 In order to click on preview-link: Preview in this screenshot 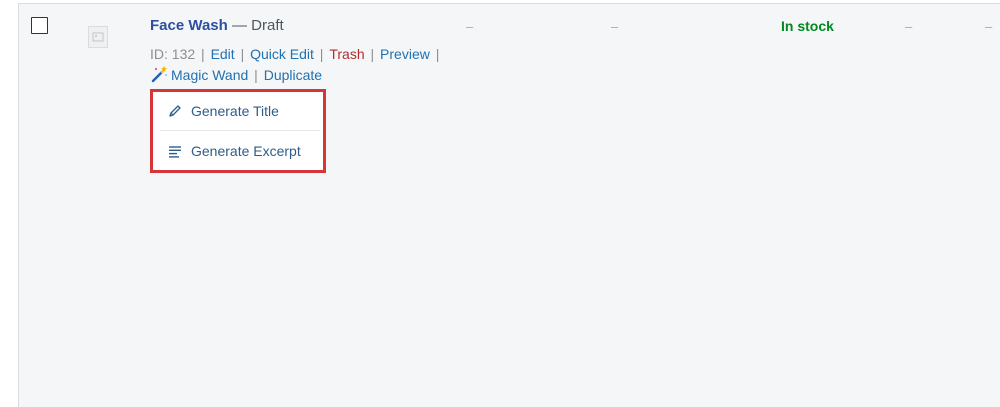, I will do `click(405, 54)`.